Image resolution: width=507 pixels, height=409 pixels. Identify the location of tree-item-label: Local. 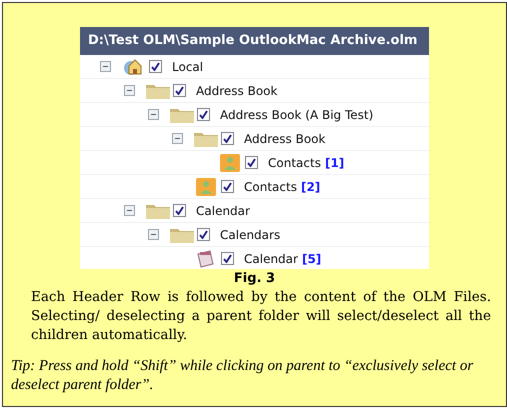
(188, 67).